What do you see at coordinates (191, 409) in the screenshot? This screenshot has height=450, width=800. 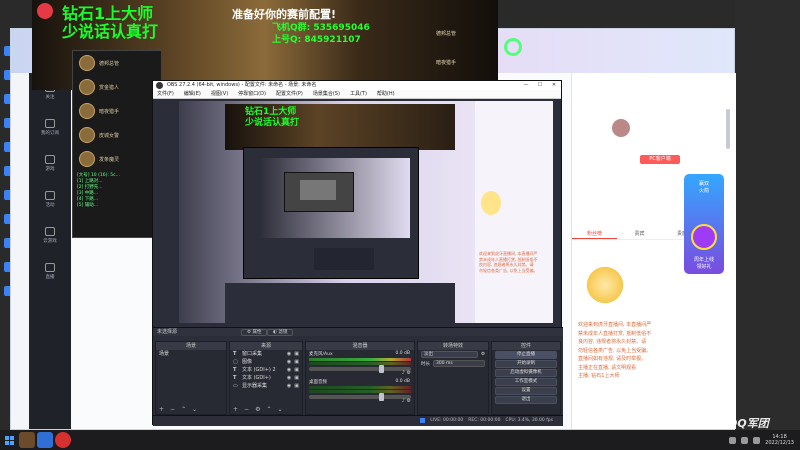 I see `scenes-toolbar: + − ⌃ ⌄` at bounding box center [191, 409].